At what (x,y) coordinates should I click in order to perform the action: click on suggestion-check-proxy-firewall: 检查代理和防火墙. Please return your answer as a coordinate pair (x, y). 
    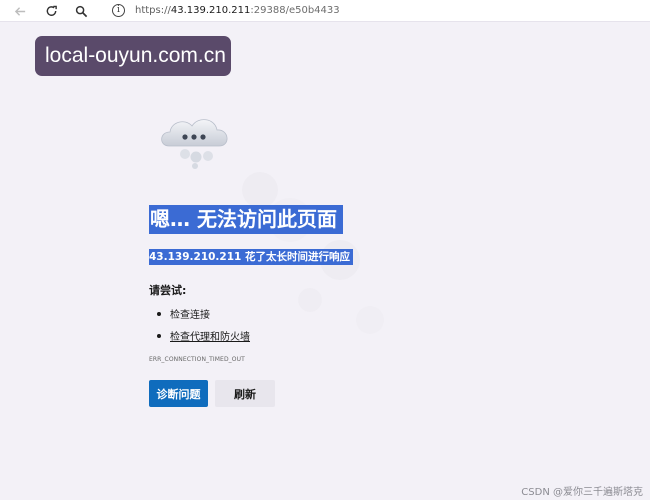
    Looking at the image, I should click on (203, 335).